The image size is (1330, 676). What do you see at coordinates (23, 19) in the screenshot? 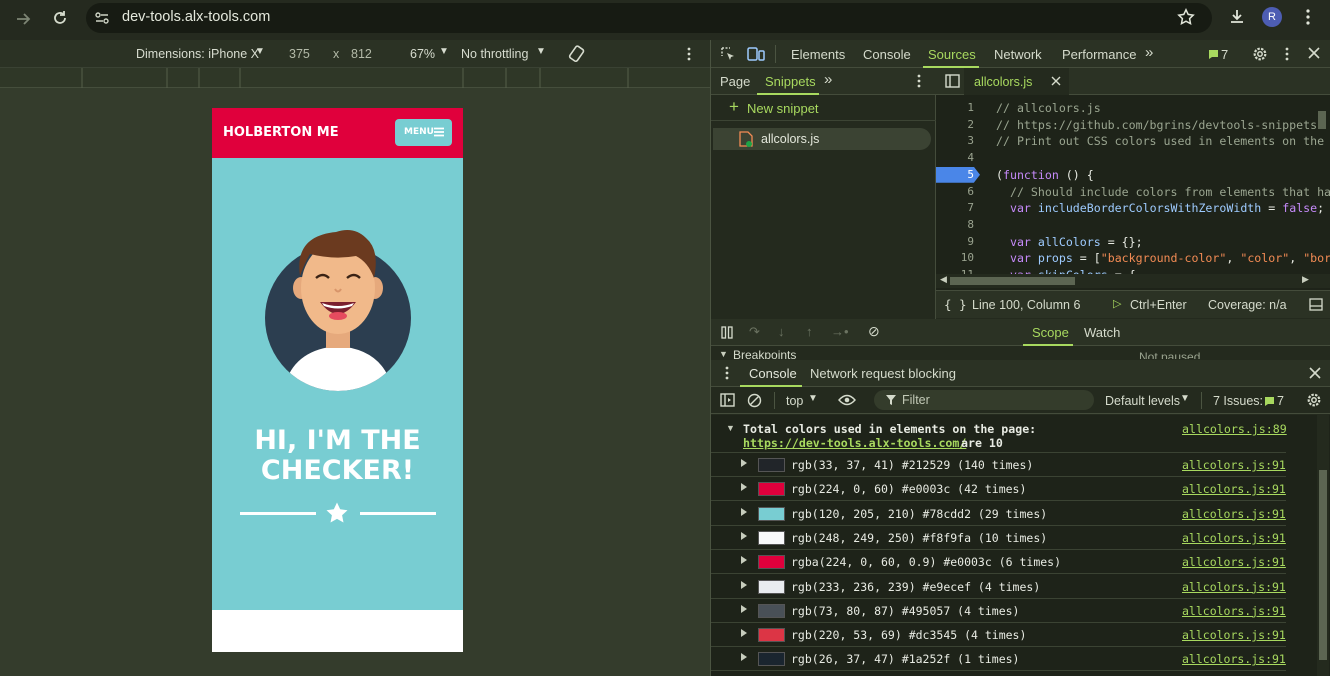
I see `forward-arrow-icon` at bounding box center [23, 19].